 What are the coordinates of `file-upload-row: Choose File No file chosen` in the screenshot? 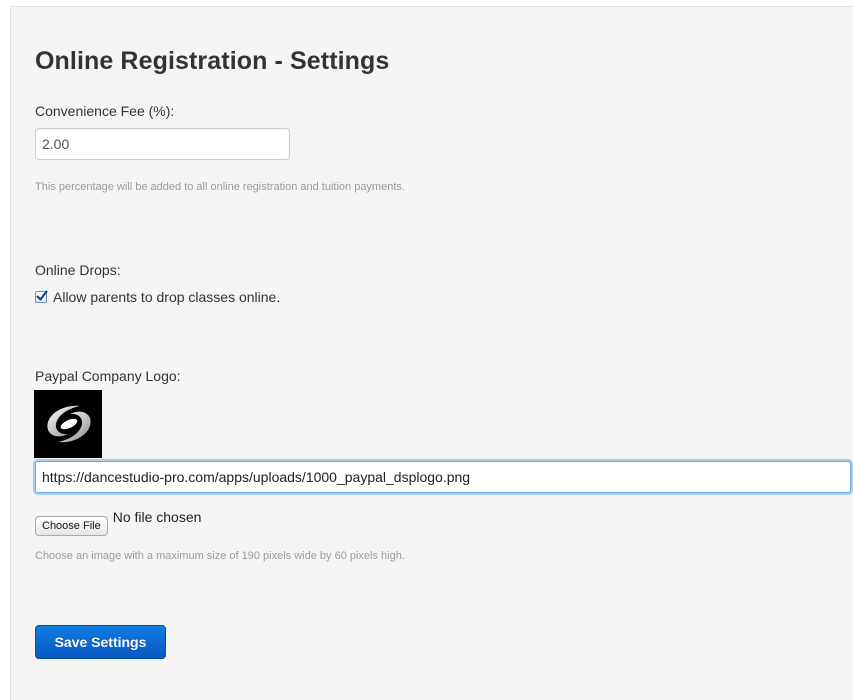 It's located at (118, 522).